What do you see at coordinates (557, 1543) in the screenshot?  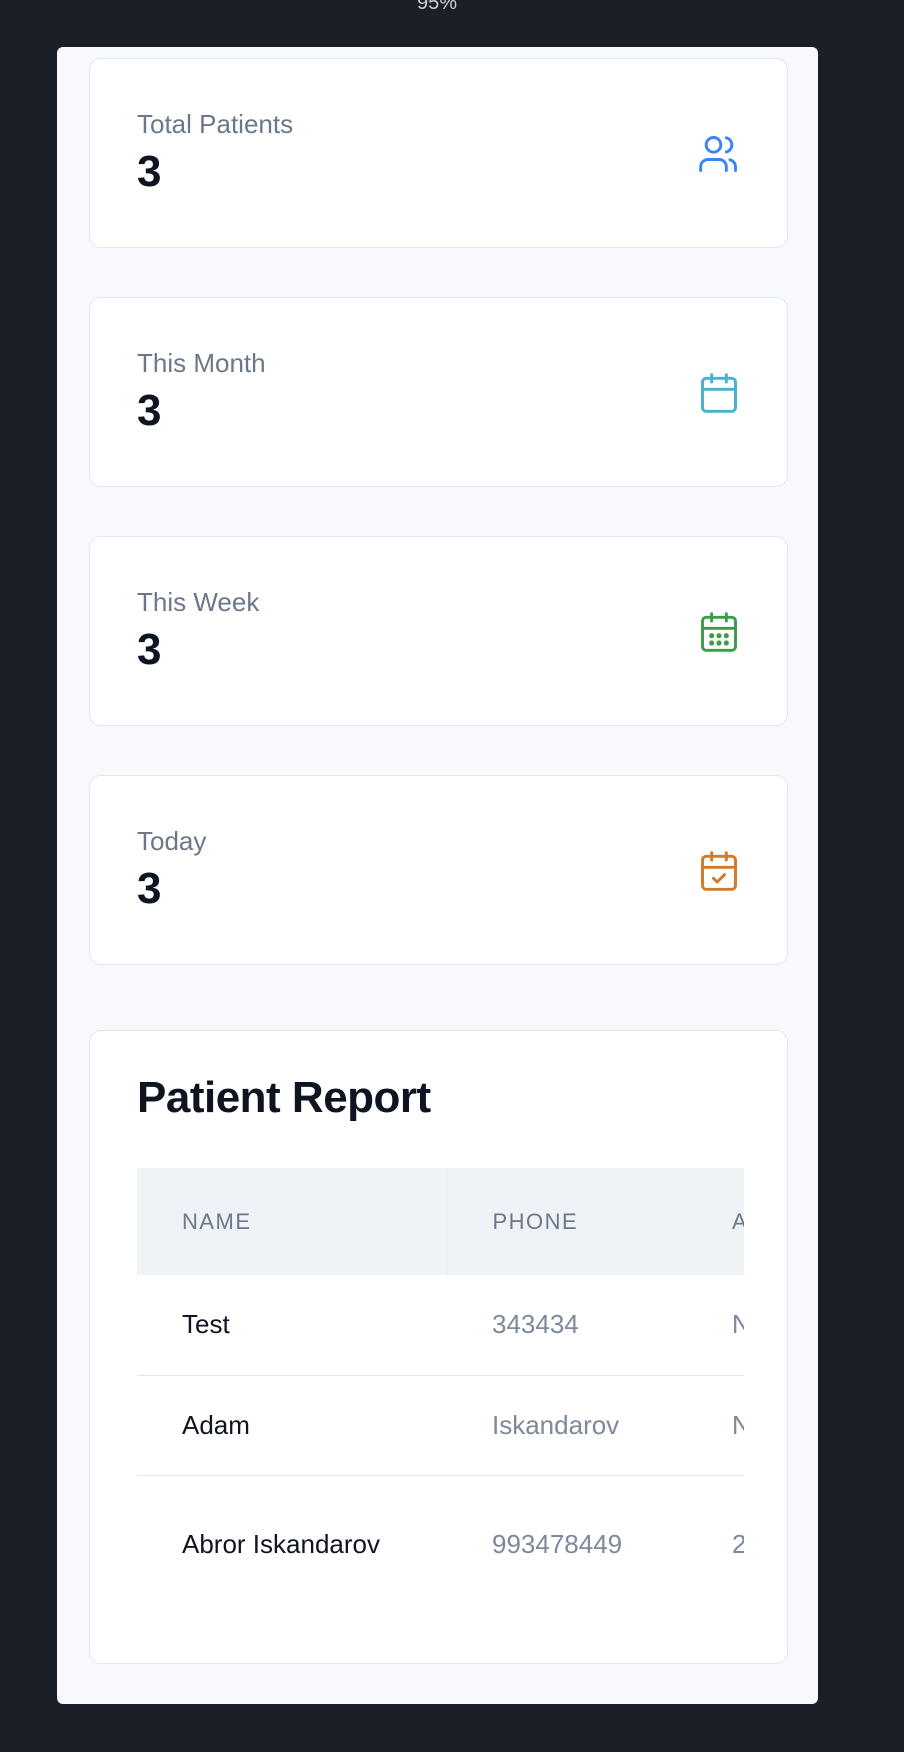 I see `cell-phone: 993478449` at bounding box center [557, 1543].